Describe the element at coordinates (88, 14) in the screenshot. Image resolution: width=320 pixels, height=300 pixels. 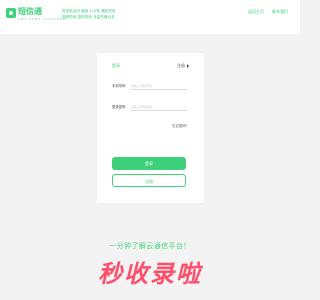
I see `header-slogan: 短信验证码 营销 110条 通知短信 视频短信 国际短信 流量充值业务` at that location.